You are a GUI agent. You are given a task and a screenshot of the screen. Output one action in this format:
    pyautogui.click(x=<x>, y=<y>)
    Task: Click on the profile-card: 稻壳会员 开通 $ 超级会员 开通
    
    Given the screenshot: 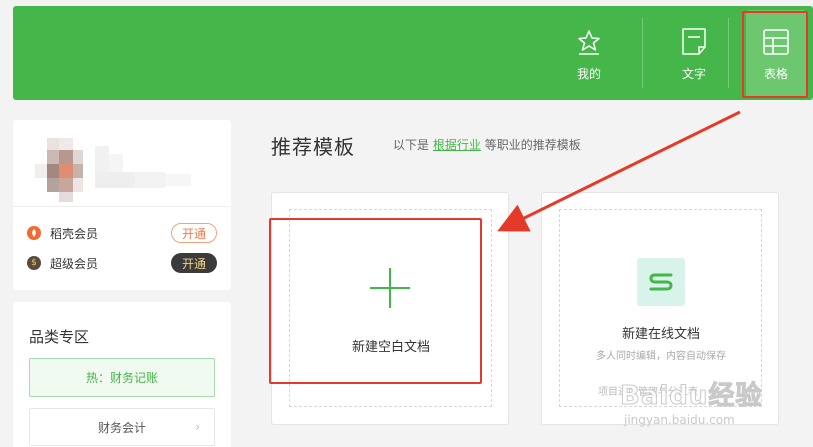 What is the action you would take?
    pyautogui.click(x=122, y=205)
    